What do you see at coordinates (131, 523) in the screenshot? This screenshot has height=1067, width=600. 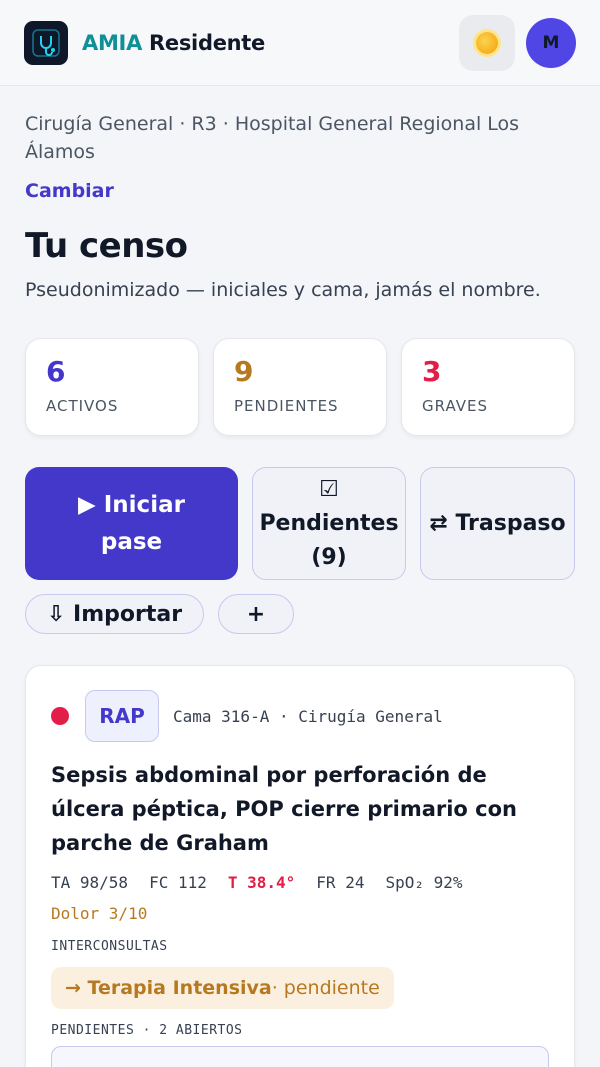 I see `start-round-button: ▶ Iniciar pase` at bounding box center [131, 523].